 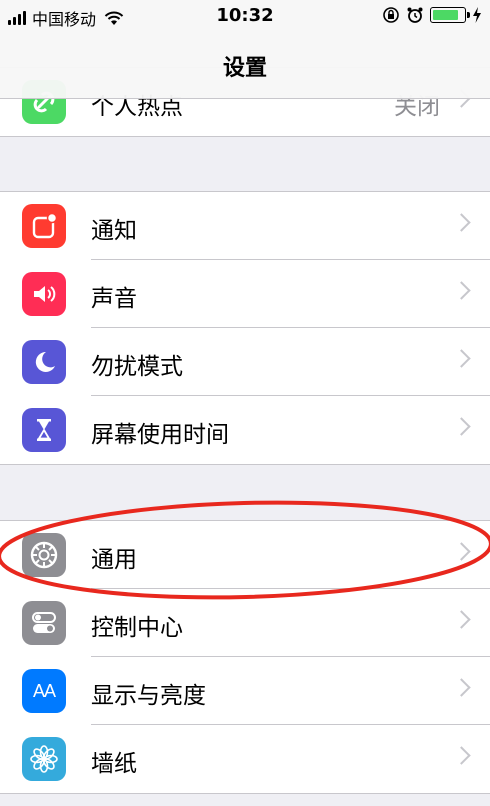 What do you see at coordinates (114, 299) in the screenshot?
I see `settings-row-label: 声音` at bounding box center [114, 299].